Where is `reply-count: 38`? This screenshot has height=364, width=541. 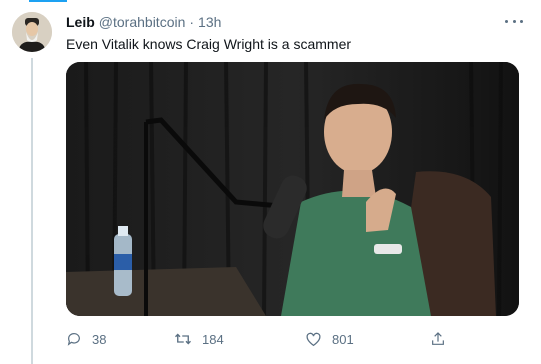 reply-count: 38 is located at coordinates (99, 339).